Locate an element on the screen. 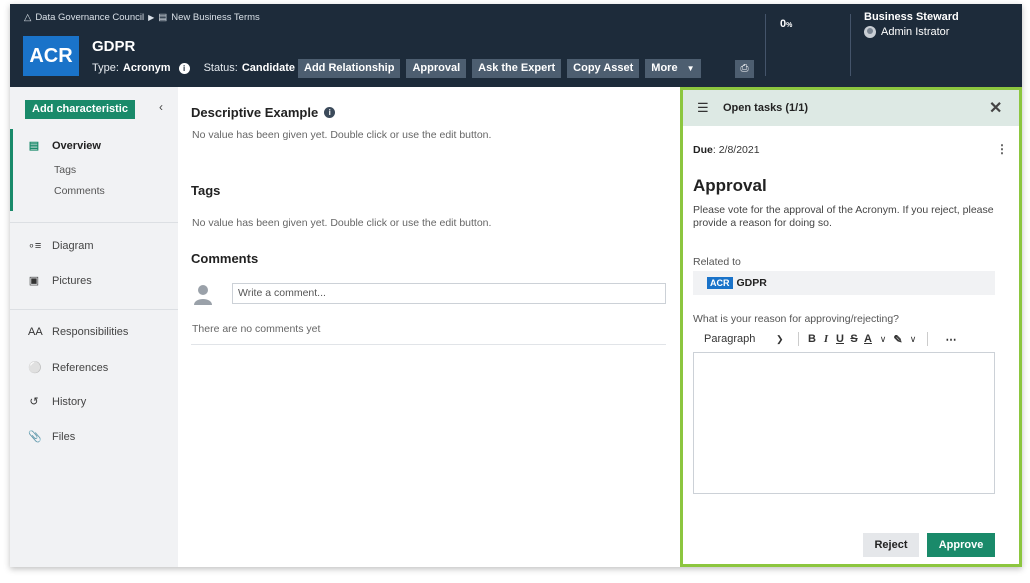 This screenshot has height=583, width=1030. history-icon: ↺ is located at coordinates (34, 402).